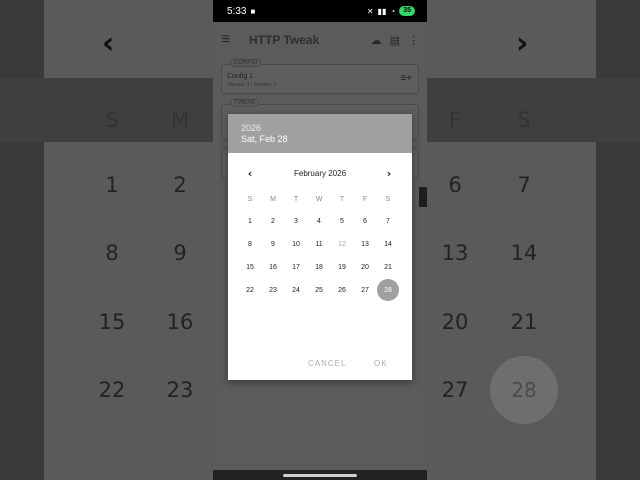  I want to click on config-name: Config 1, so click(240, 76).